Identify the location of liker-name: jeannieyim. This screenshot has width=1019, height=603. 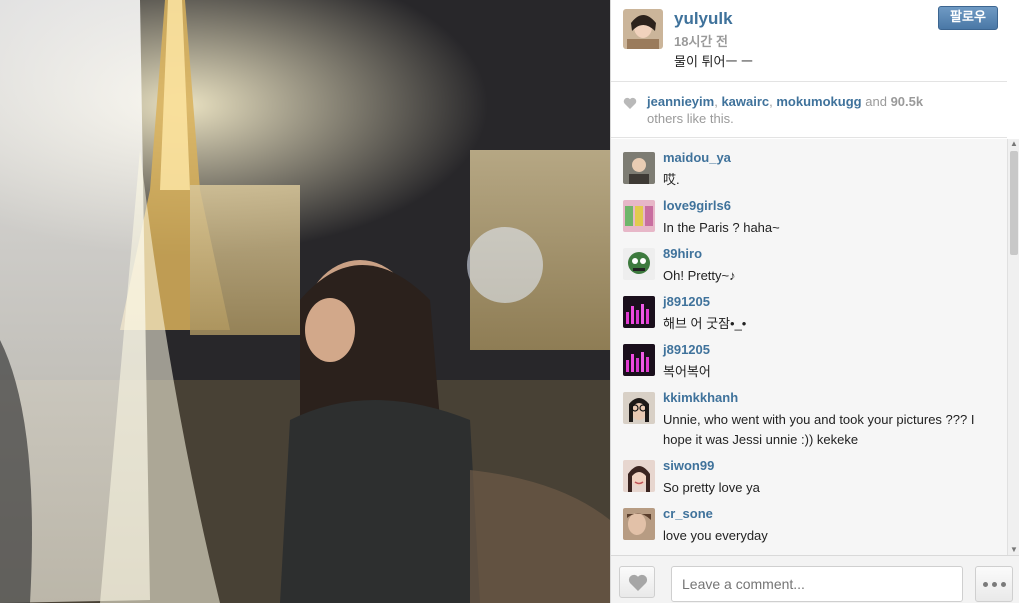
(680, 101).